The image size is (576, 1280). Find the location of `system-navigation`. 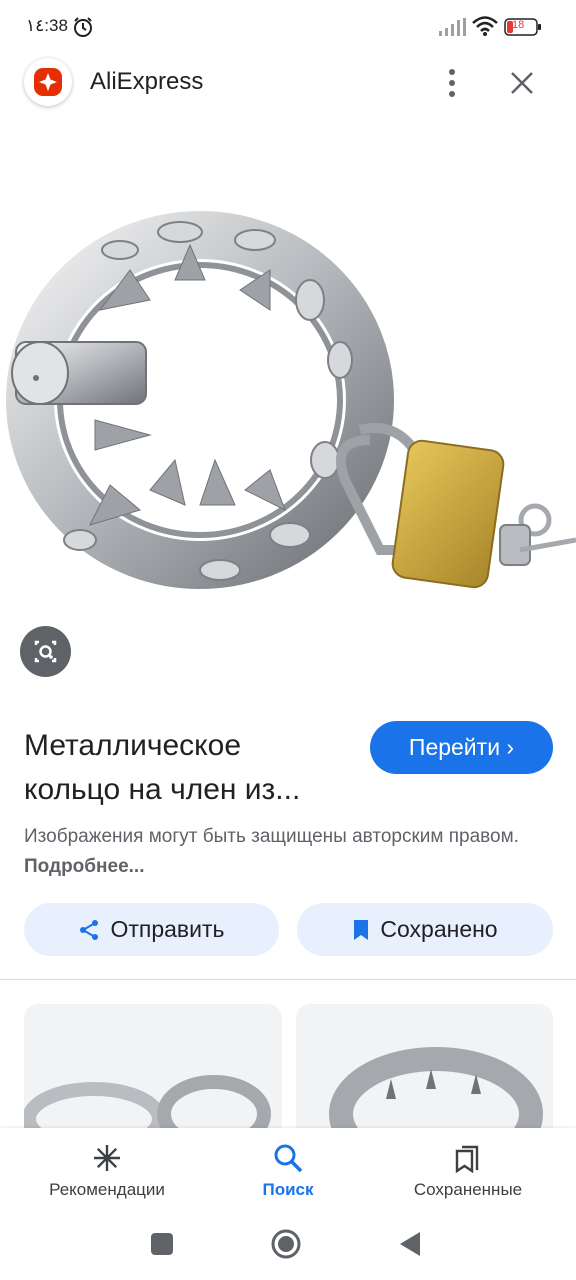

system-navigation is located at coordinates (288, 1249).